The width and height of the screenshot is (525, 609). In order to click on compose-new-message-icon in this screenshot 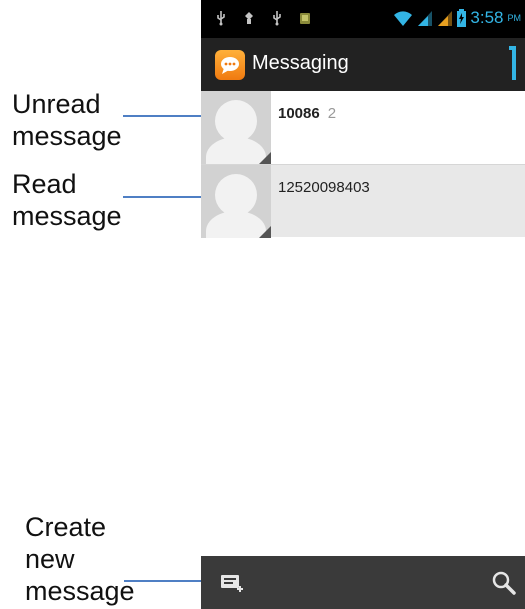, I will do `click(232, 583)`.